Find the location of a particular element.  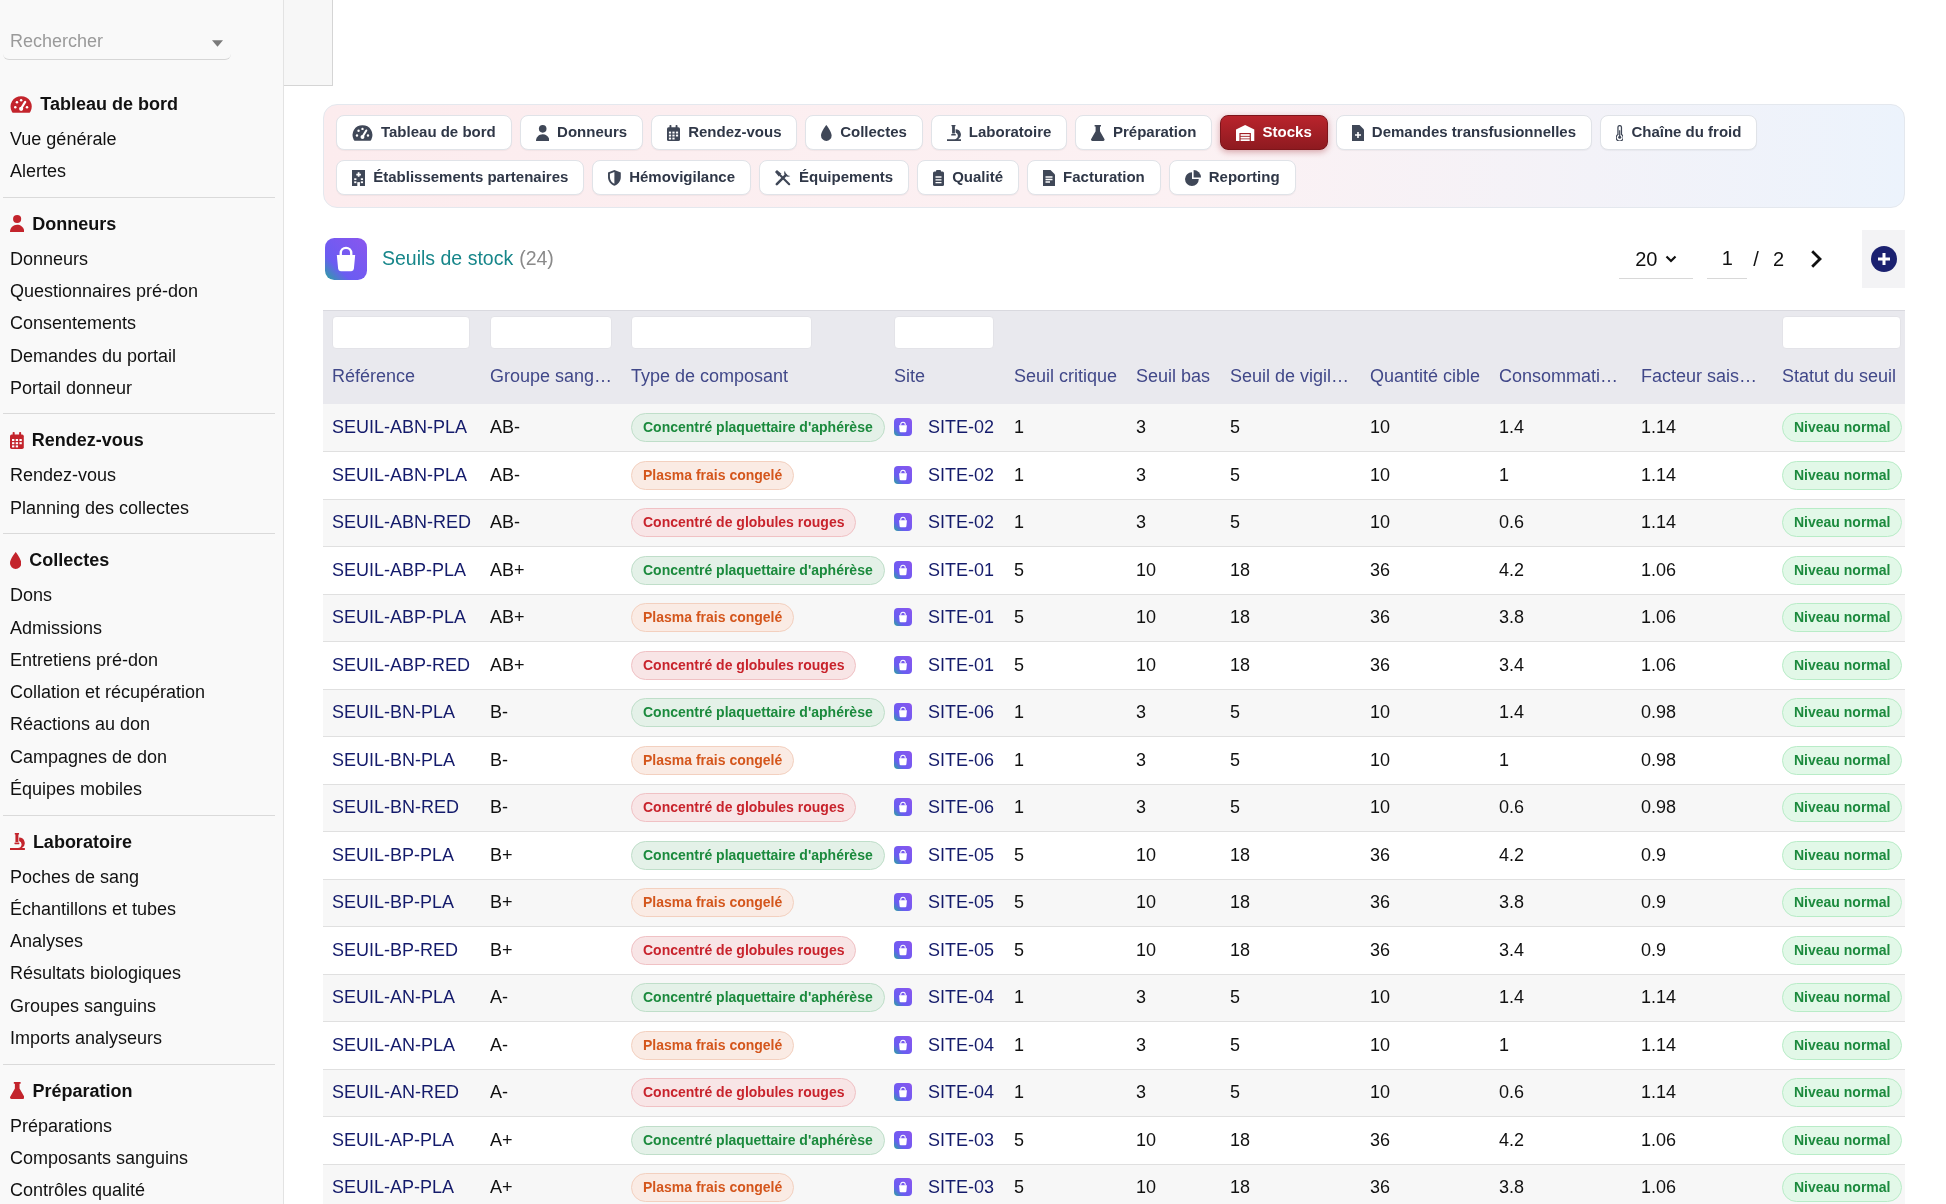

sidebar-item: Demandes du portail is located at coordinates (93, 355).